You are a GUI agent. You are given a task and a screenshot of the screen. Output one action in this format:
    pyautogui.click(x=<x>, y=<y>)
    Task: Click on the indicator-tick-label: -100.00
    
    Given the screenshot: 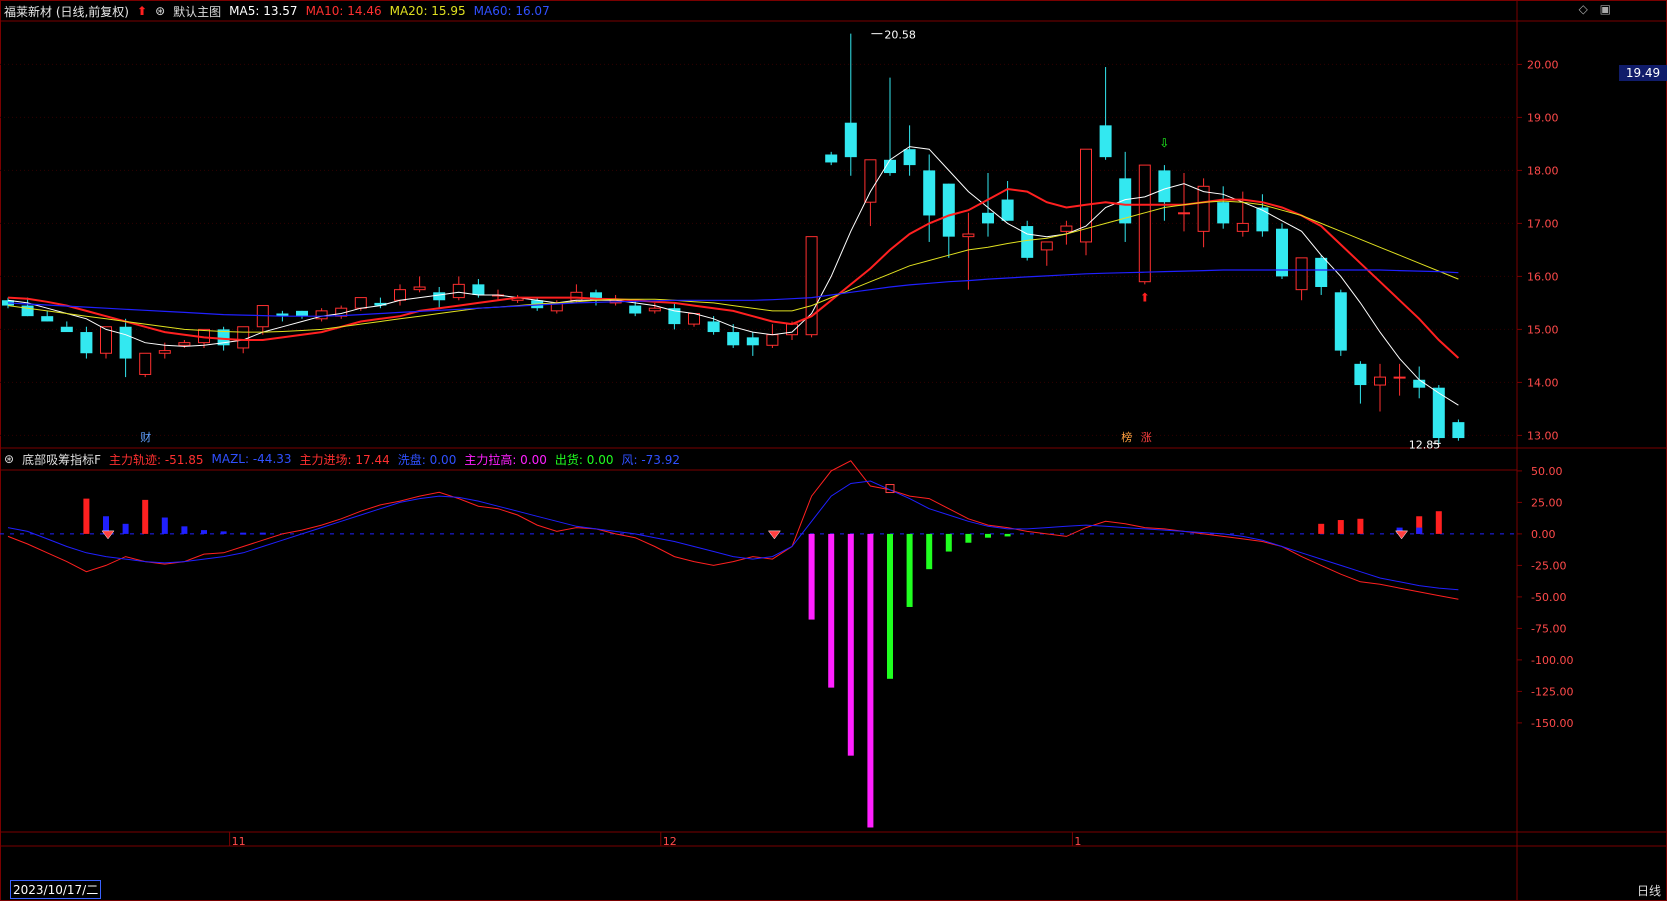 What is the action you would take?
    pyautogui.click(x=1552, y=660)
    